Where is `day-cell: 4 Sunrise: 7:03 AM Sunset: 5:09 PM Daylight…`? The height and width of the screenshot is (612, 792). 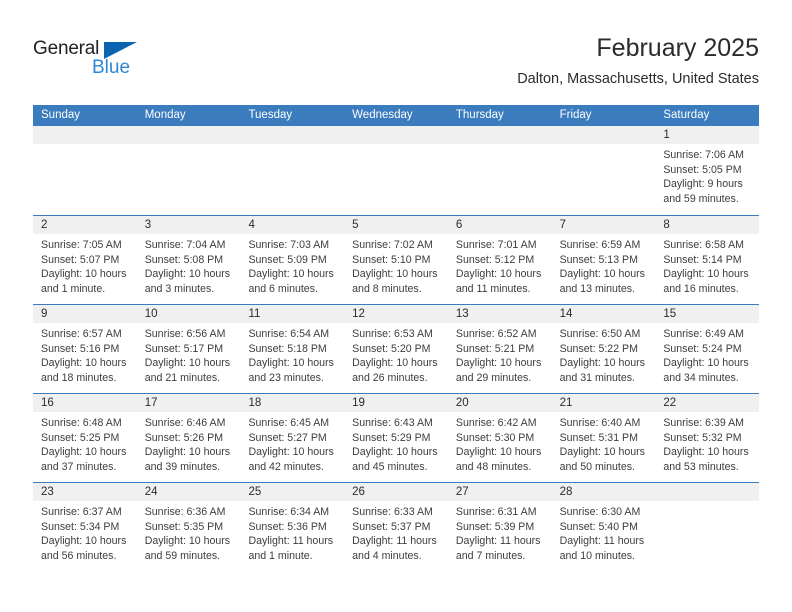 day-cell: 4 Sunrise: 7:03 AM Sunset: 5:09 PM Daylight… is located at coordinates (292, 260).